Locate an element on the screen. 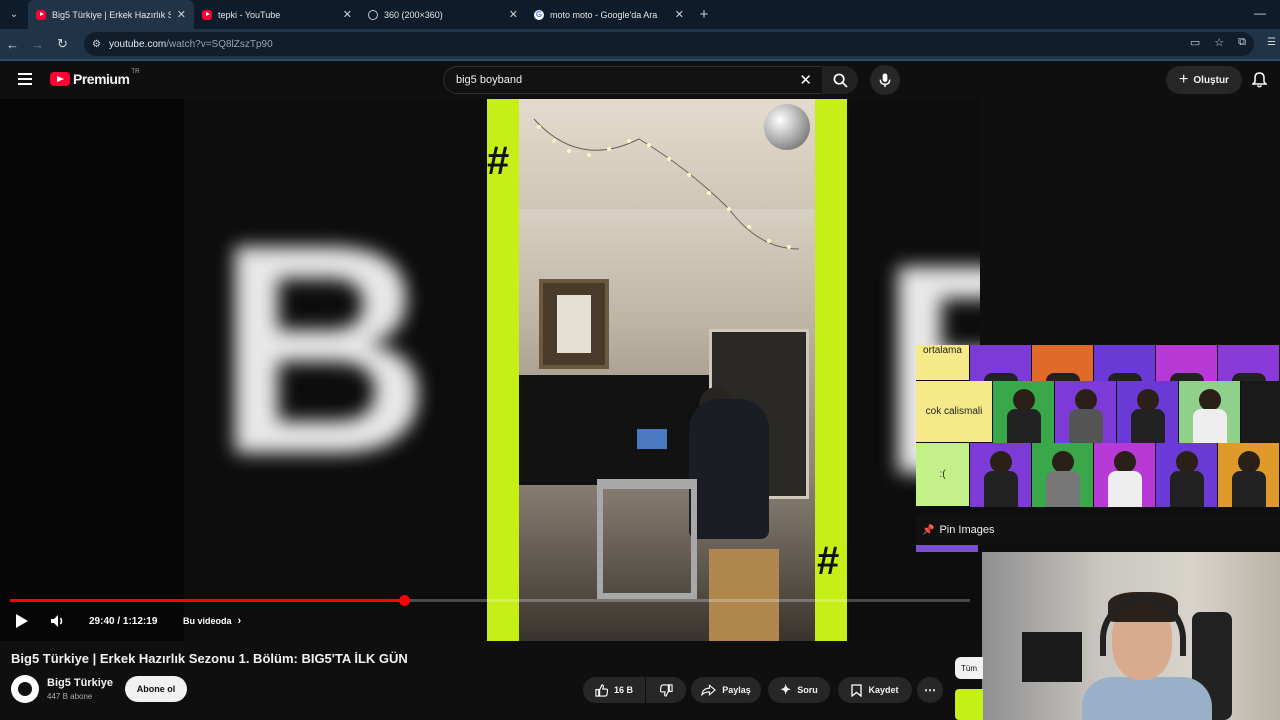 The width and height of the screenshot is (1280, 720). create-button: + Oluştur is located at coordinates (1204, 80).